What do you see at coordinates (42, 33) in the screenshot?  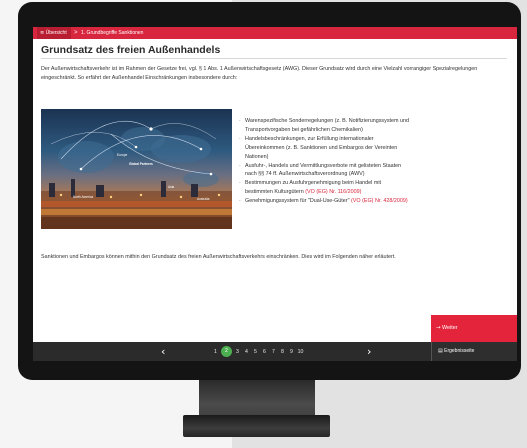 I see `menu-icon: ≡` at bounding box center [42, 33].